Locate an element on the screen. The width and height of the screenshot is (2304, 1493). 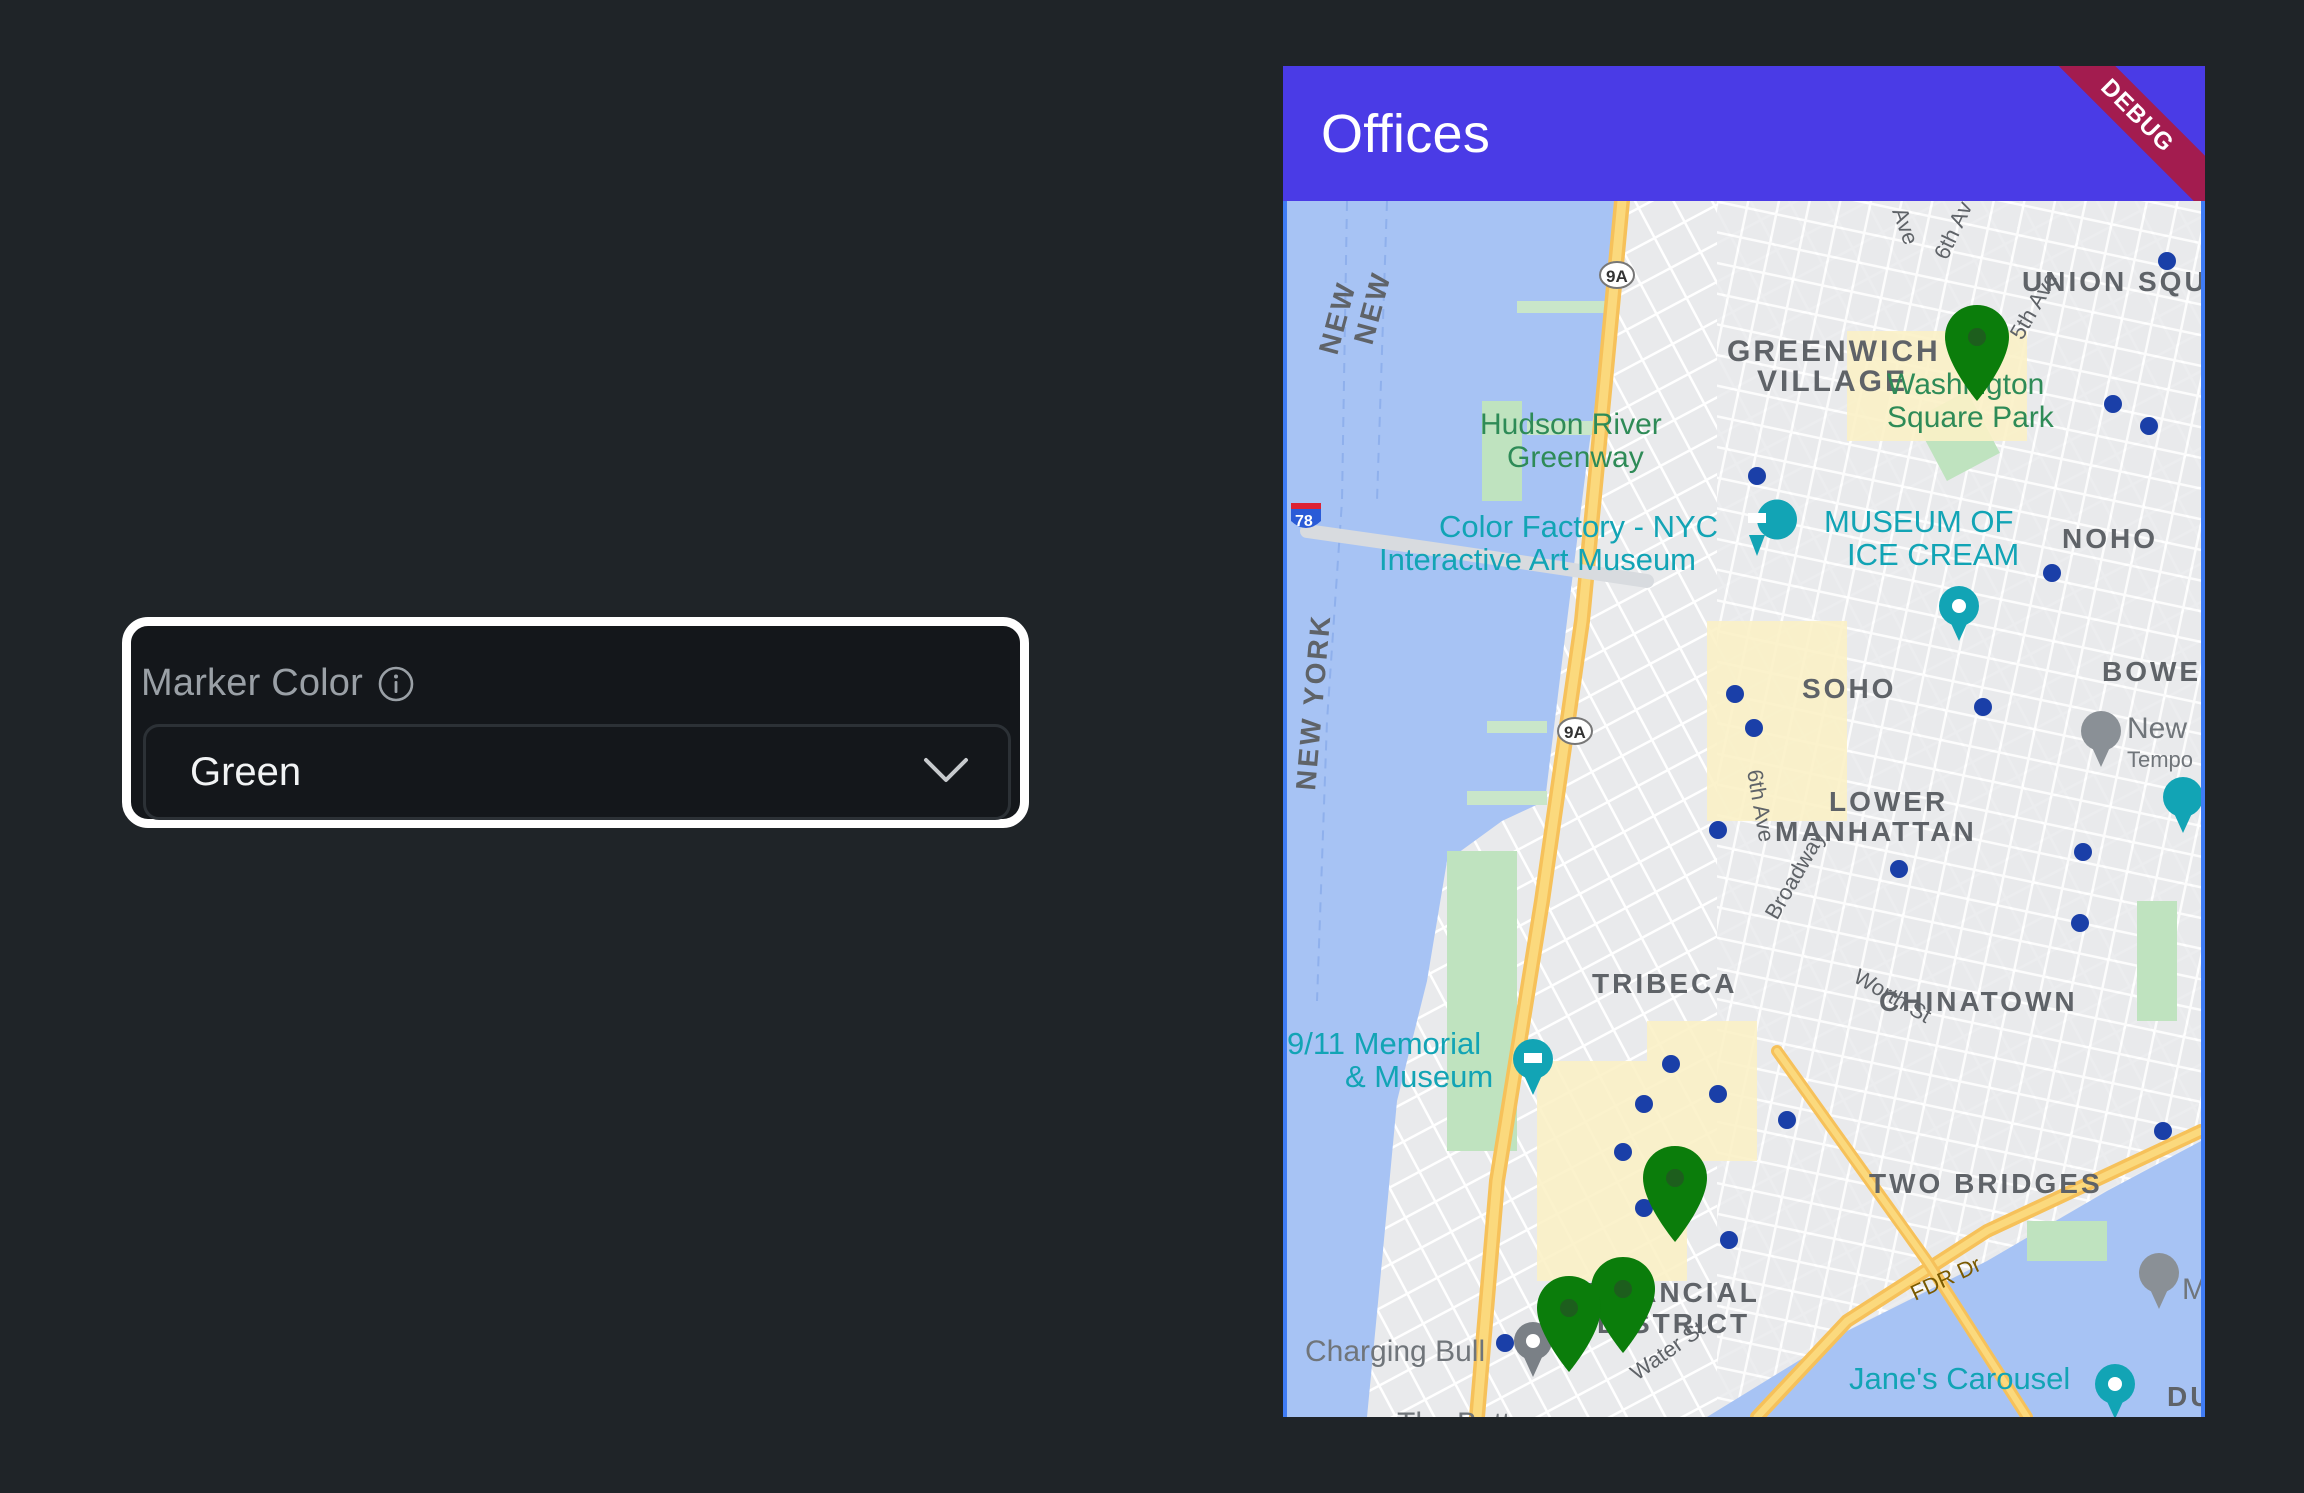
label-museum-ice-cream-1: MUSEUM OF is located at coordinates (1918, 521).